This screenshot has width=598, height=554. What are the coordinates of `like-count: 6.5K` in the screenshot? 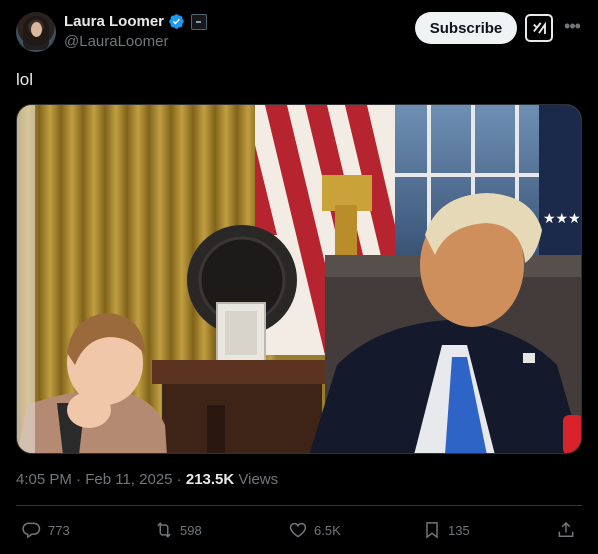 It's located at (327, 530).